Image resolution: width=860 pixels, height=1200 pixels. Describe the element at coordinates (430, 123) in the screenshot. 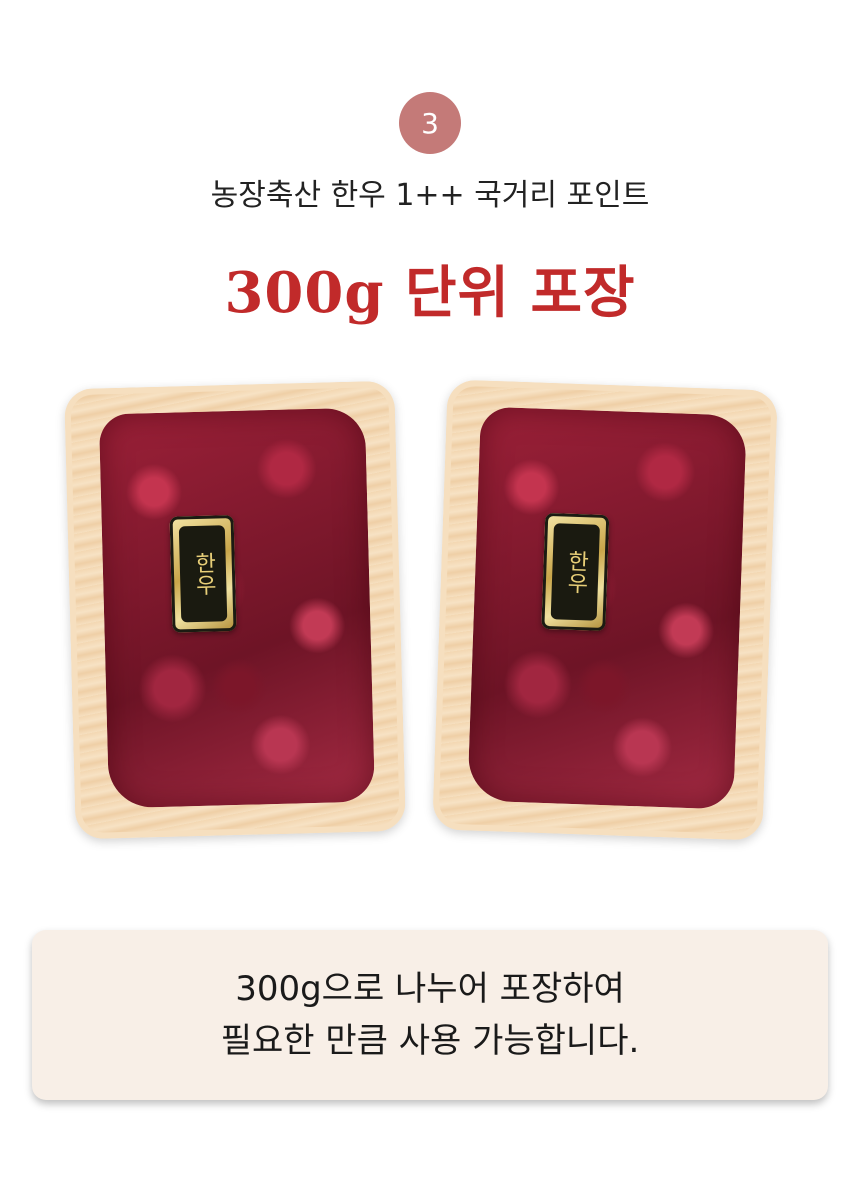

I see `step-number-badge: 3` at that location.